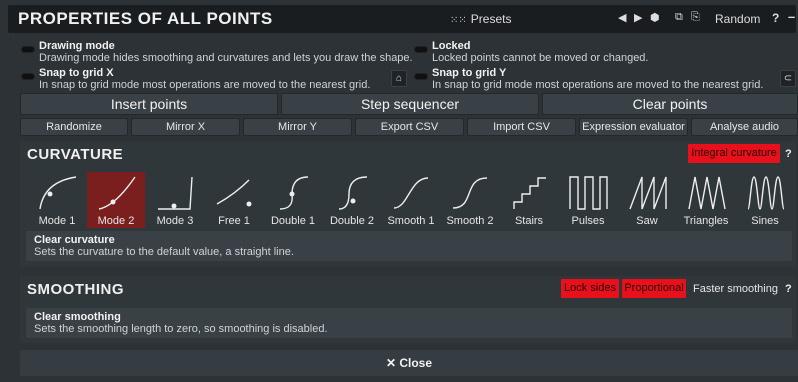  Describe the element at coordinates (117, 193) in the screenshot. I see `mode-2-curve-icon` at that location.